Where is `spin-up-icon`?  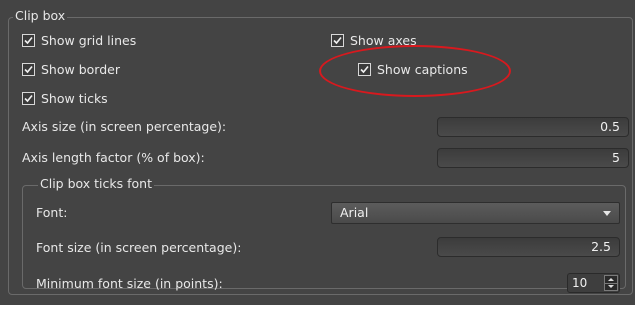 spin-up-icon is located at coordinates (611, 280).